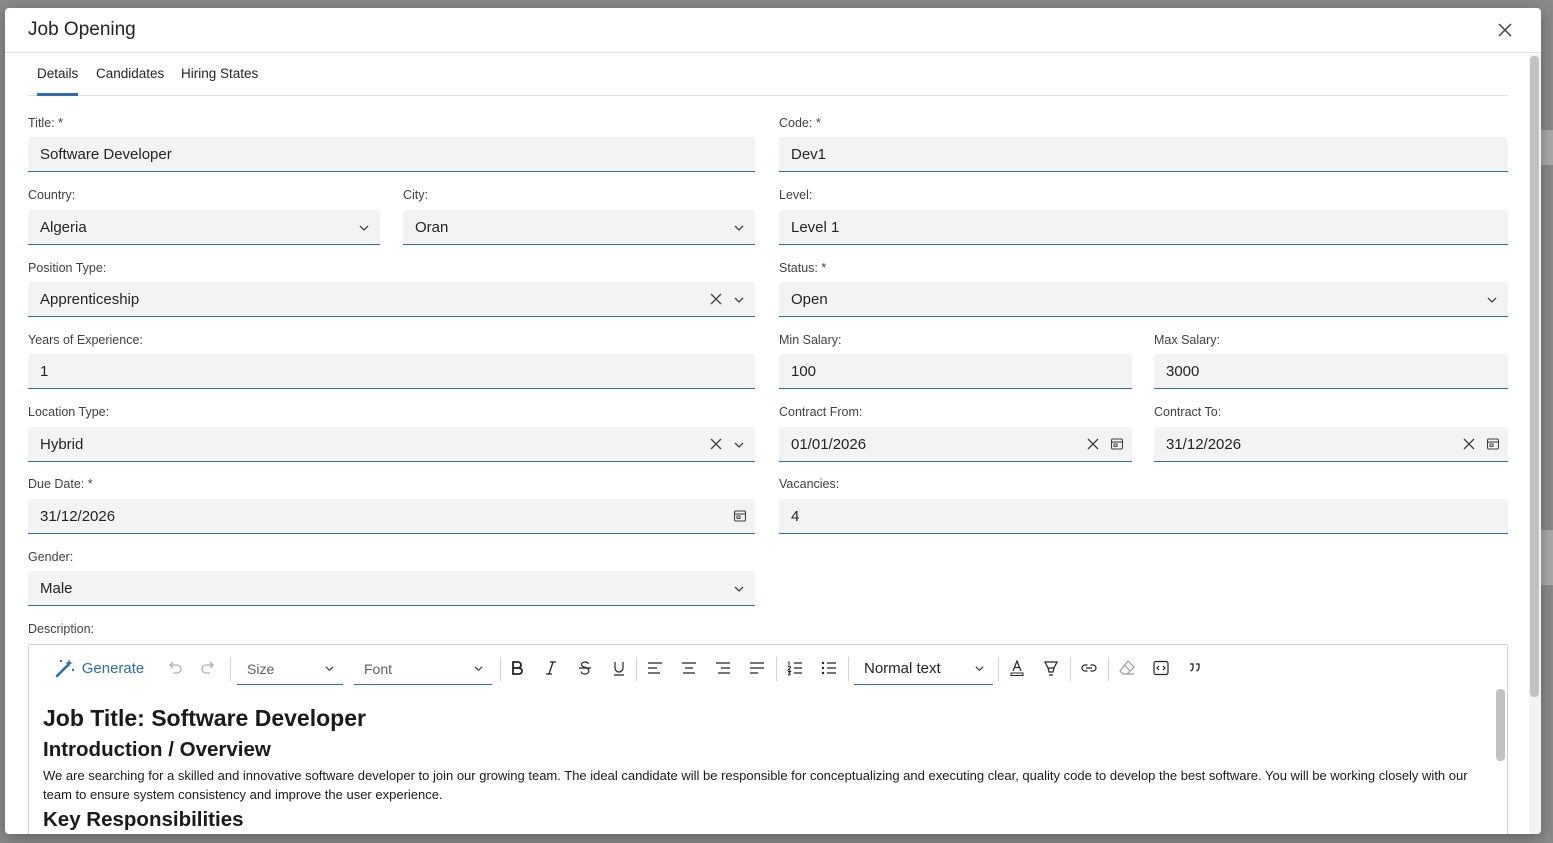 This screenshot has width=1553, height=843. I want to click on code-view-button, so click(1161, 668).